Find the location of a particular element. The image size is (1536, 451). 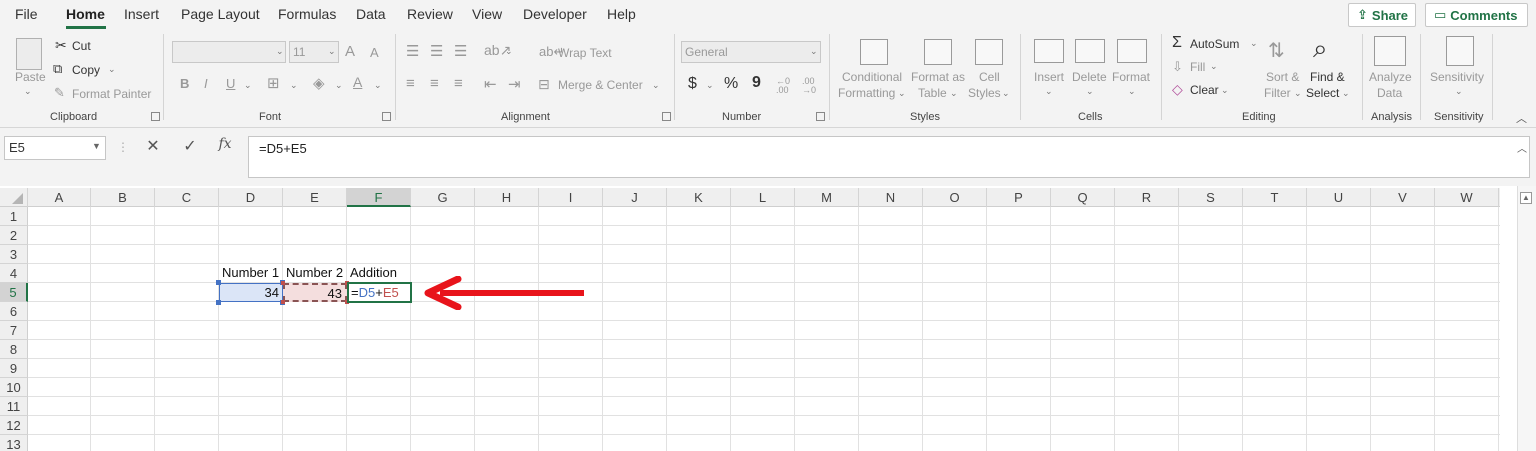

row-header-12: 12 is located at coordinates (14, 425).